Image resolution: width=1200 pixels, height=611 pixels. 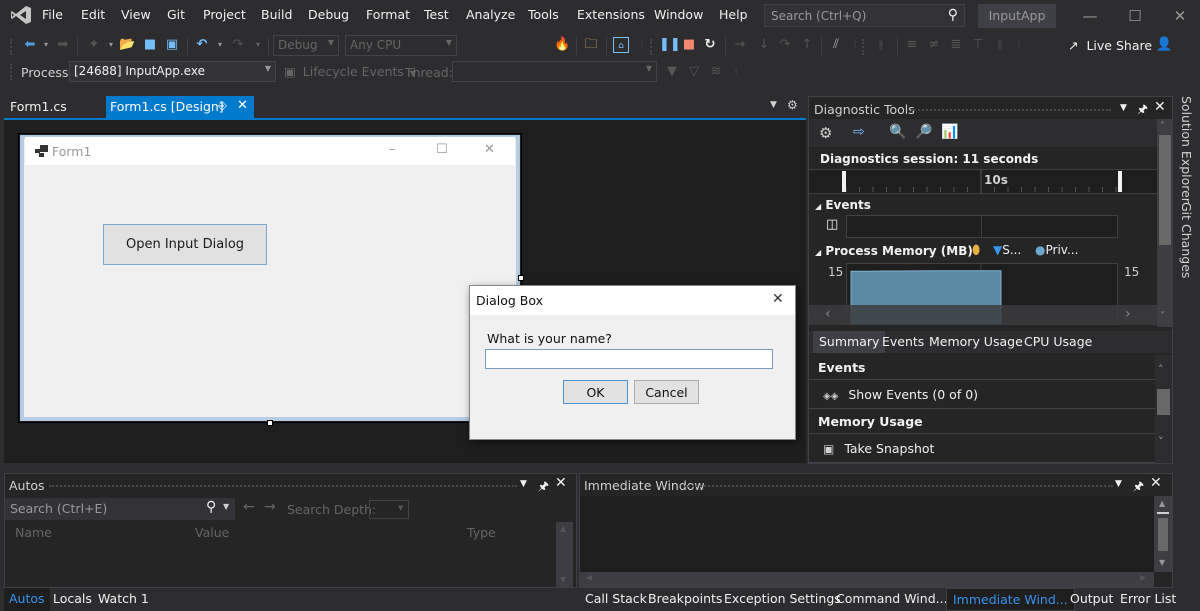 What do you see at coordinates (436, 14) in the screenshot?
I see `menu-test: Test` at bounding box center [436, 14].